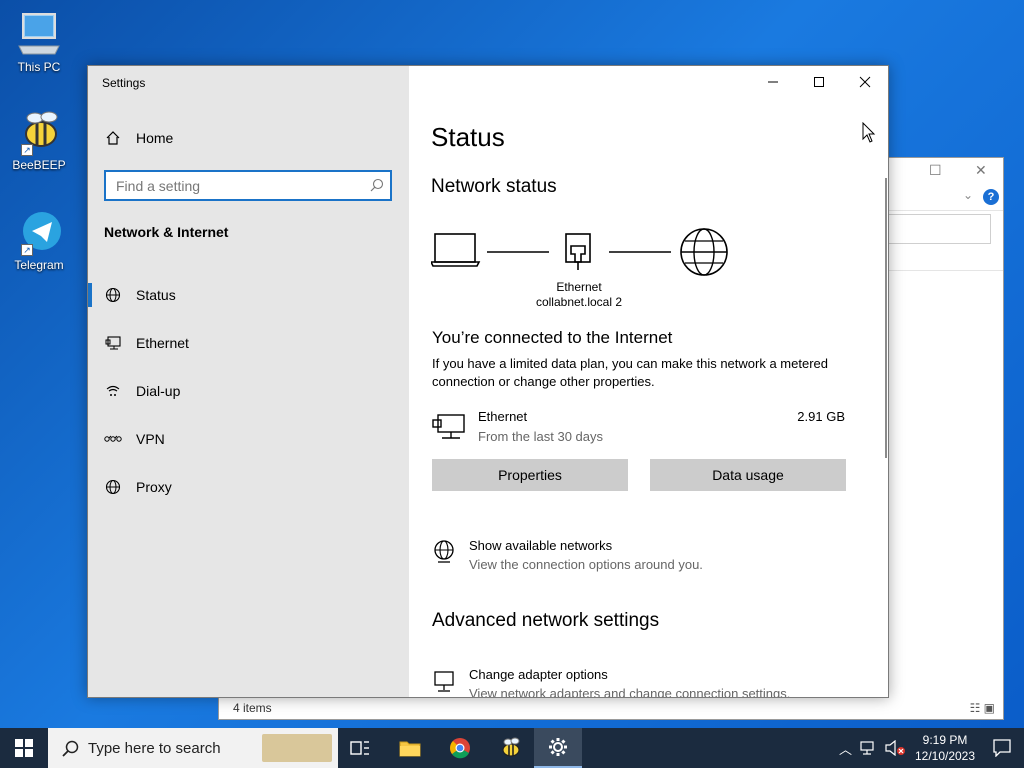 This screenshot has height=768, width=1024. What do you see at coordinates (154, 487) in the screenshot?
I see `sidebar-item-label: Proxy` at bounding box center [154, 487].